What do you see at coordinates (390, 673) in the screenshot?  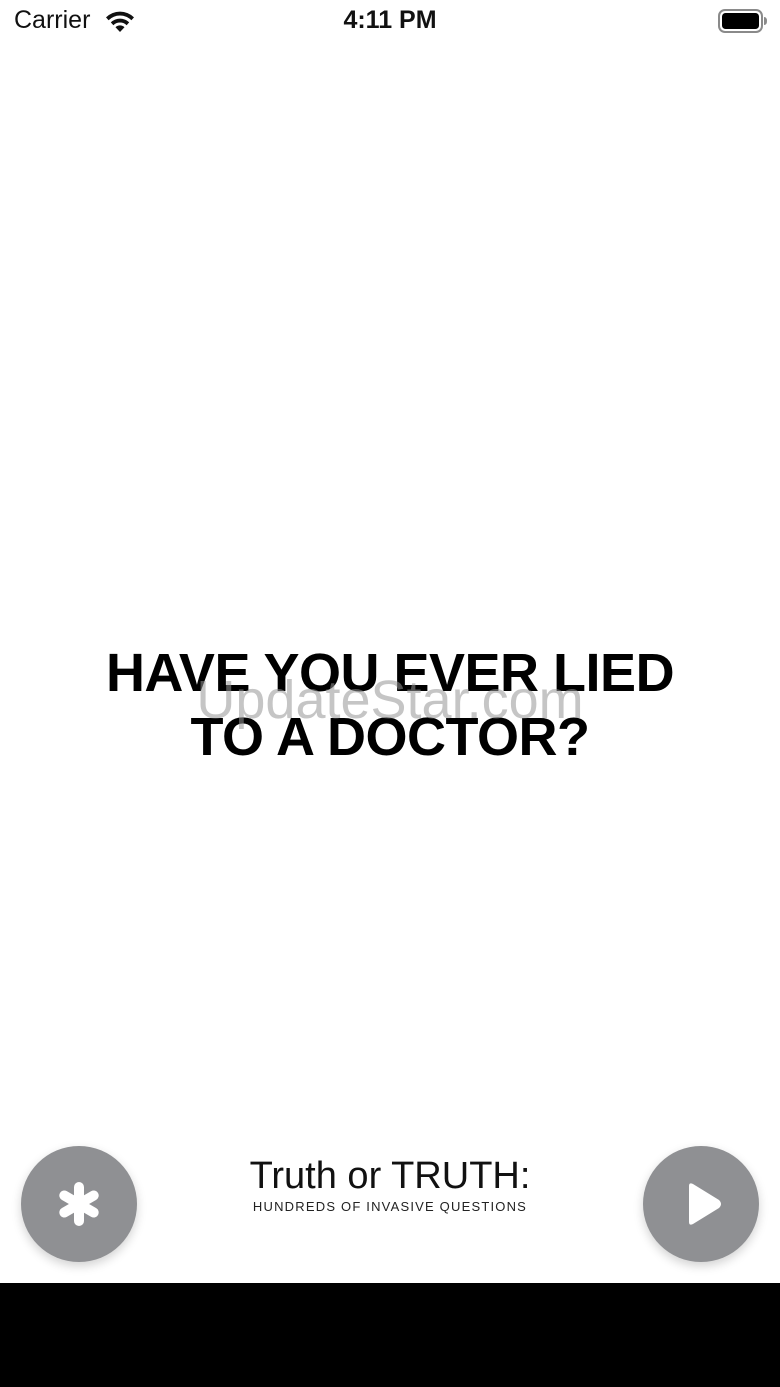 I see `question-line-1: HAVE YOU EVER LIED` at bounding box center [390, 673].